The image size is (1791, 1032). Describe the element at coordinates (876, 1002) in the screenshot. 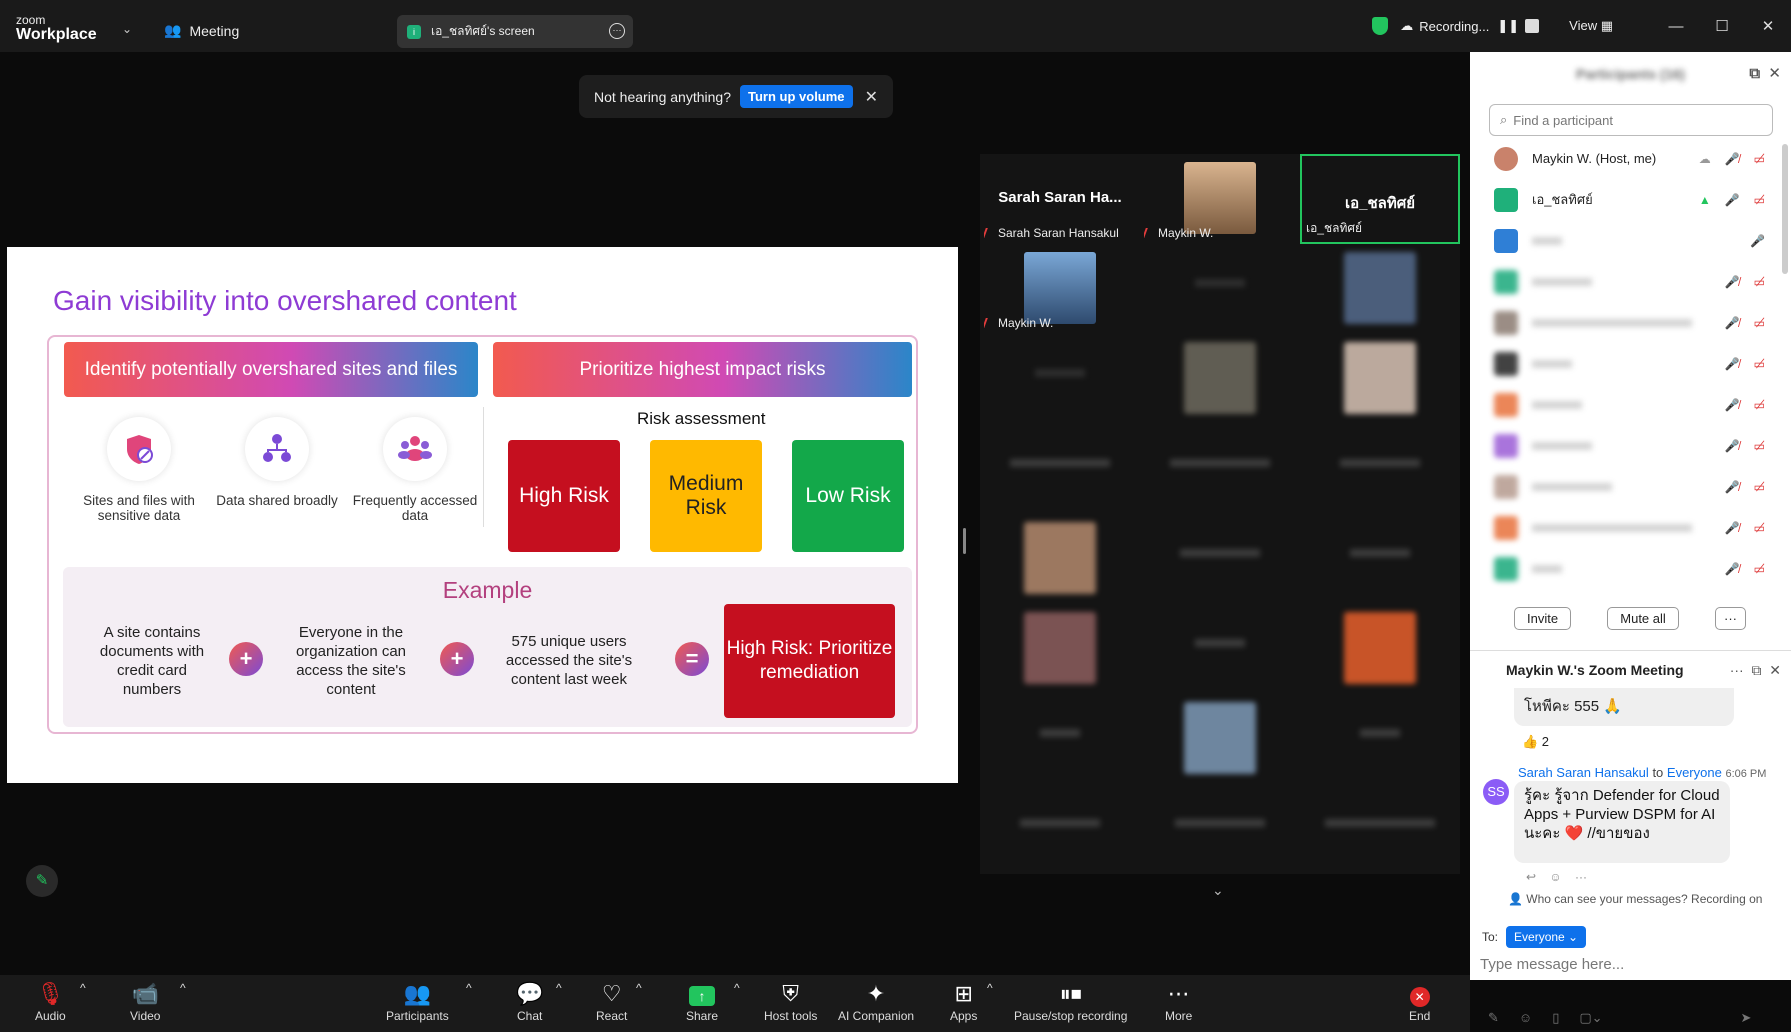

I see `ai-companion-button: ✦ AI Companion` at that location.